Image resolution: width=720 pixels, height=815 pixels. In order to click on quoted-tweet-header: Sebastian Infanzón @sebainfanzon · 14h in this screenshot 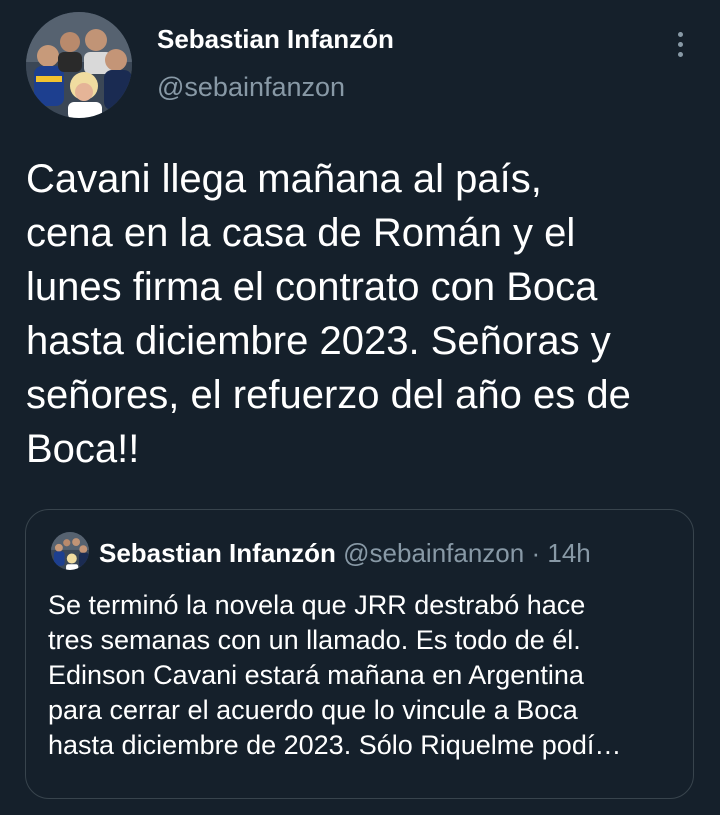, I will do `click(345, 553)`.